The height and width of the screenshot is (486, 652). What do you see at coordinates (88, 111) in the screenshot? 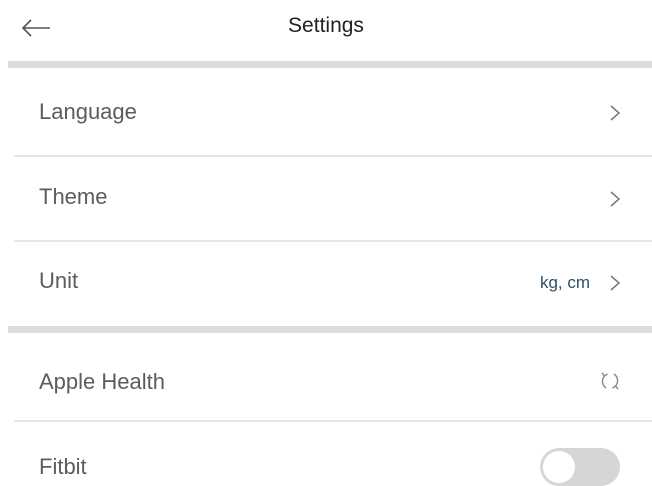
I see `settings-item-label: Language` at bounding box center [88, 111].